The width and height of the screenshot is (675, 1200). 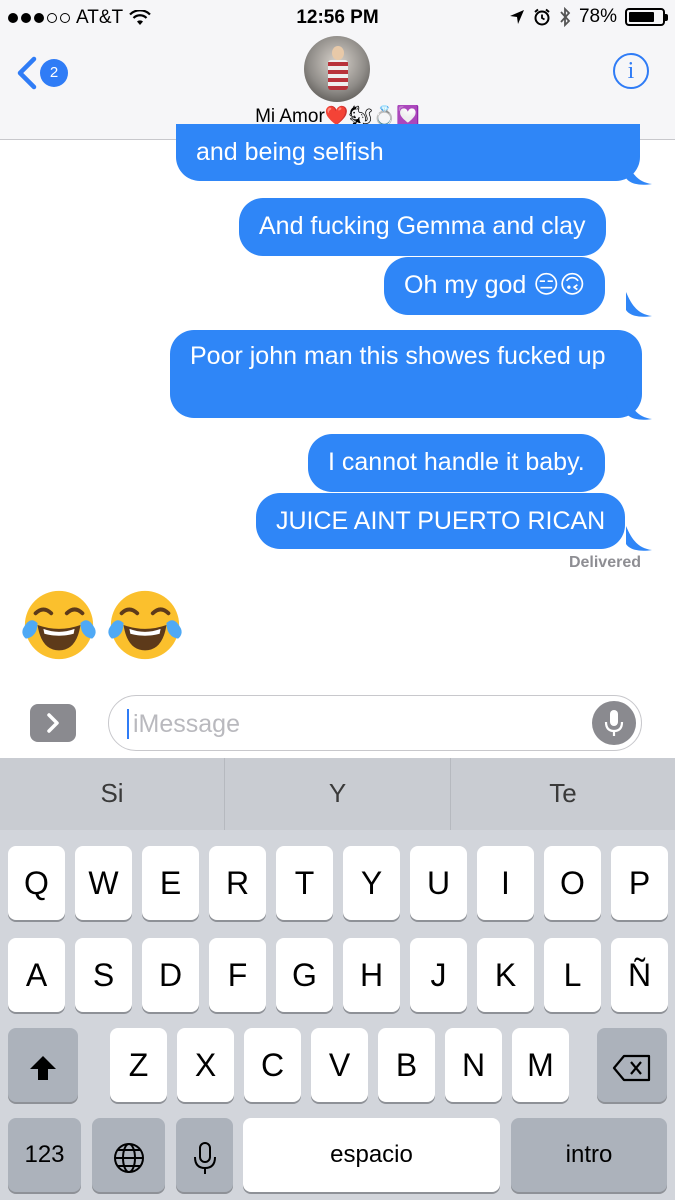 What do you see at coordinates (473, 1065) in the screenshot?
I see `key-n: N` at bounding box center [473, 1065].